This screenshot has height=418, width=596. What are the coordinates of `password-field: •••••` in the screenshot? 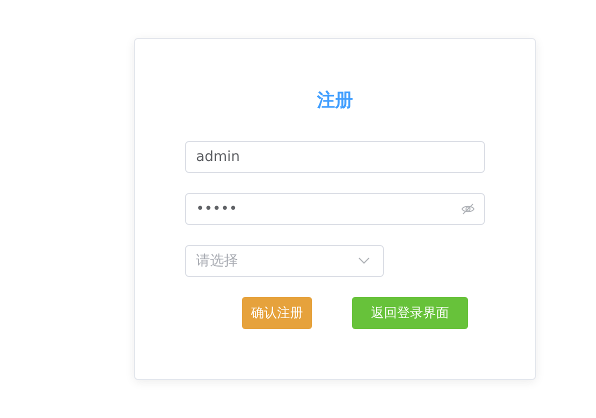 It's located at (335, 209).